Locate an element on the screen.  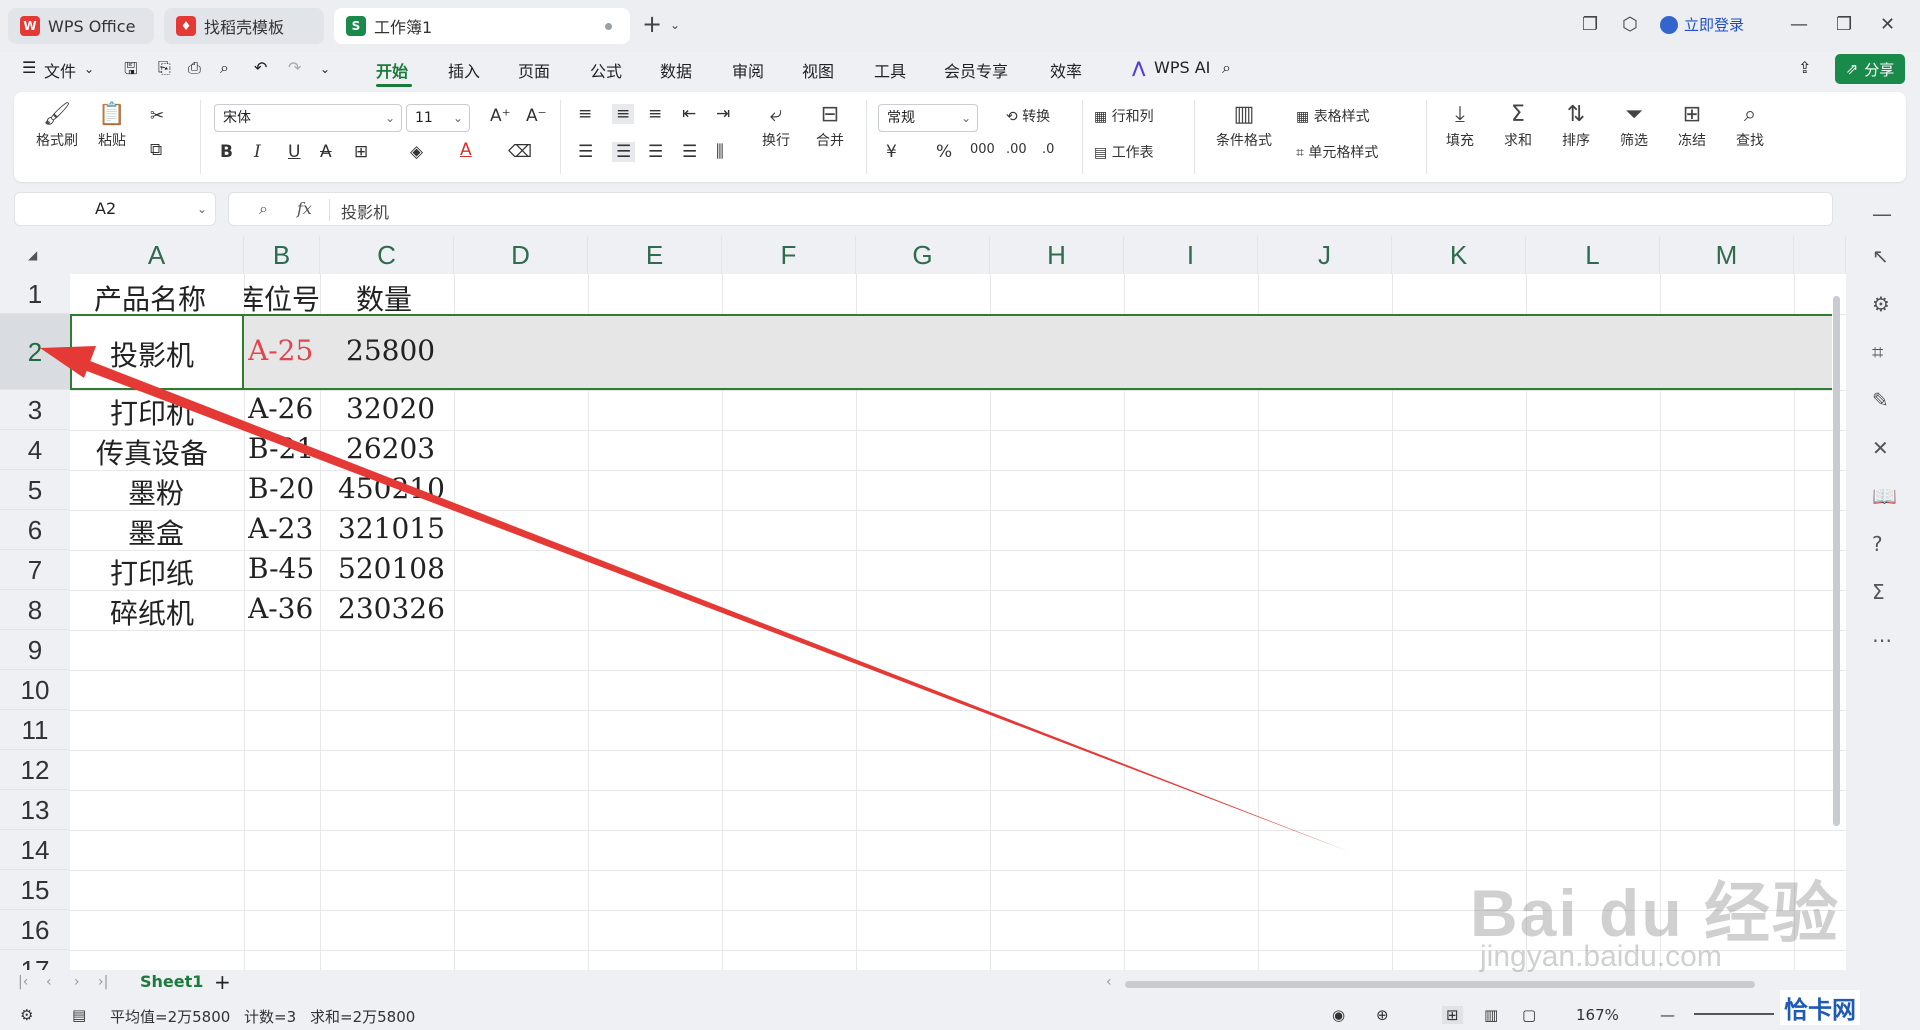
select-all-corner: ◢ is located at coordinates (35, 255).